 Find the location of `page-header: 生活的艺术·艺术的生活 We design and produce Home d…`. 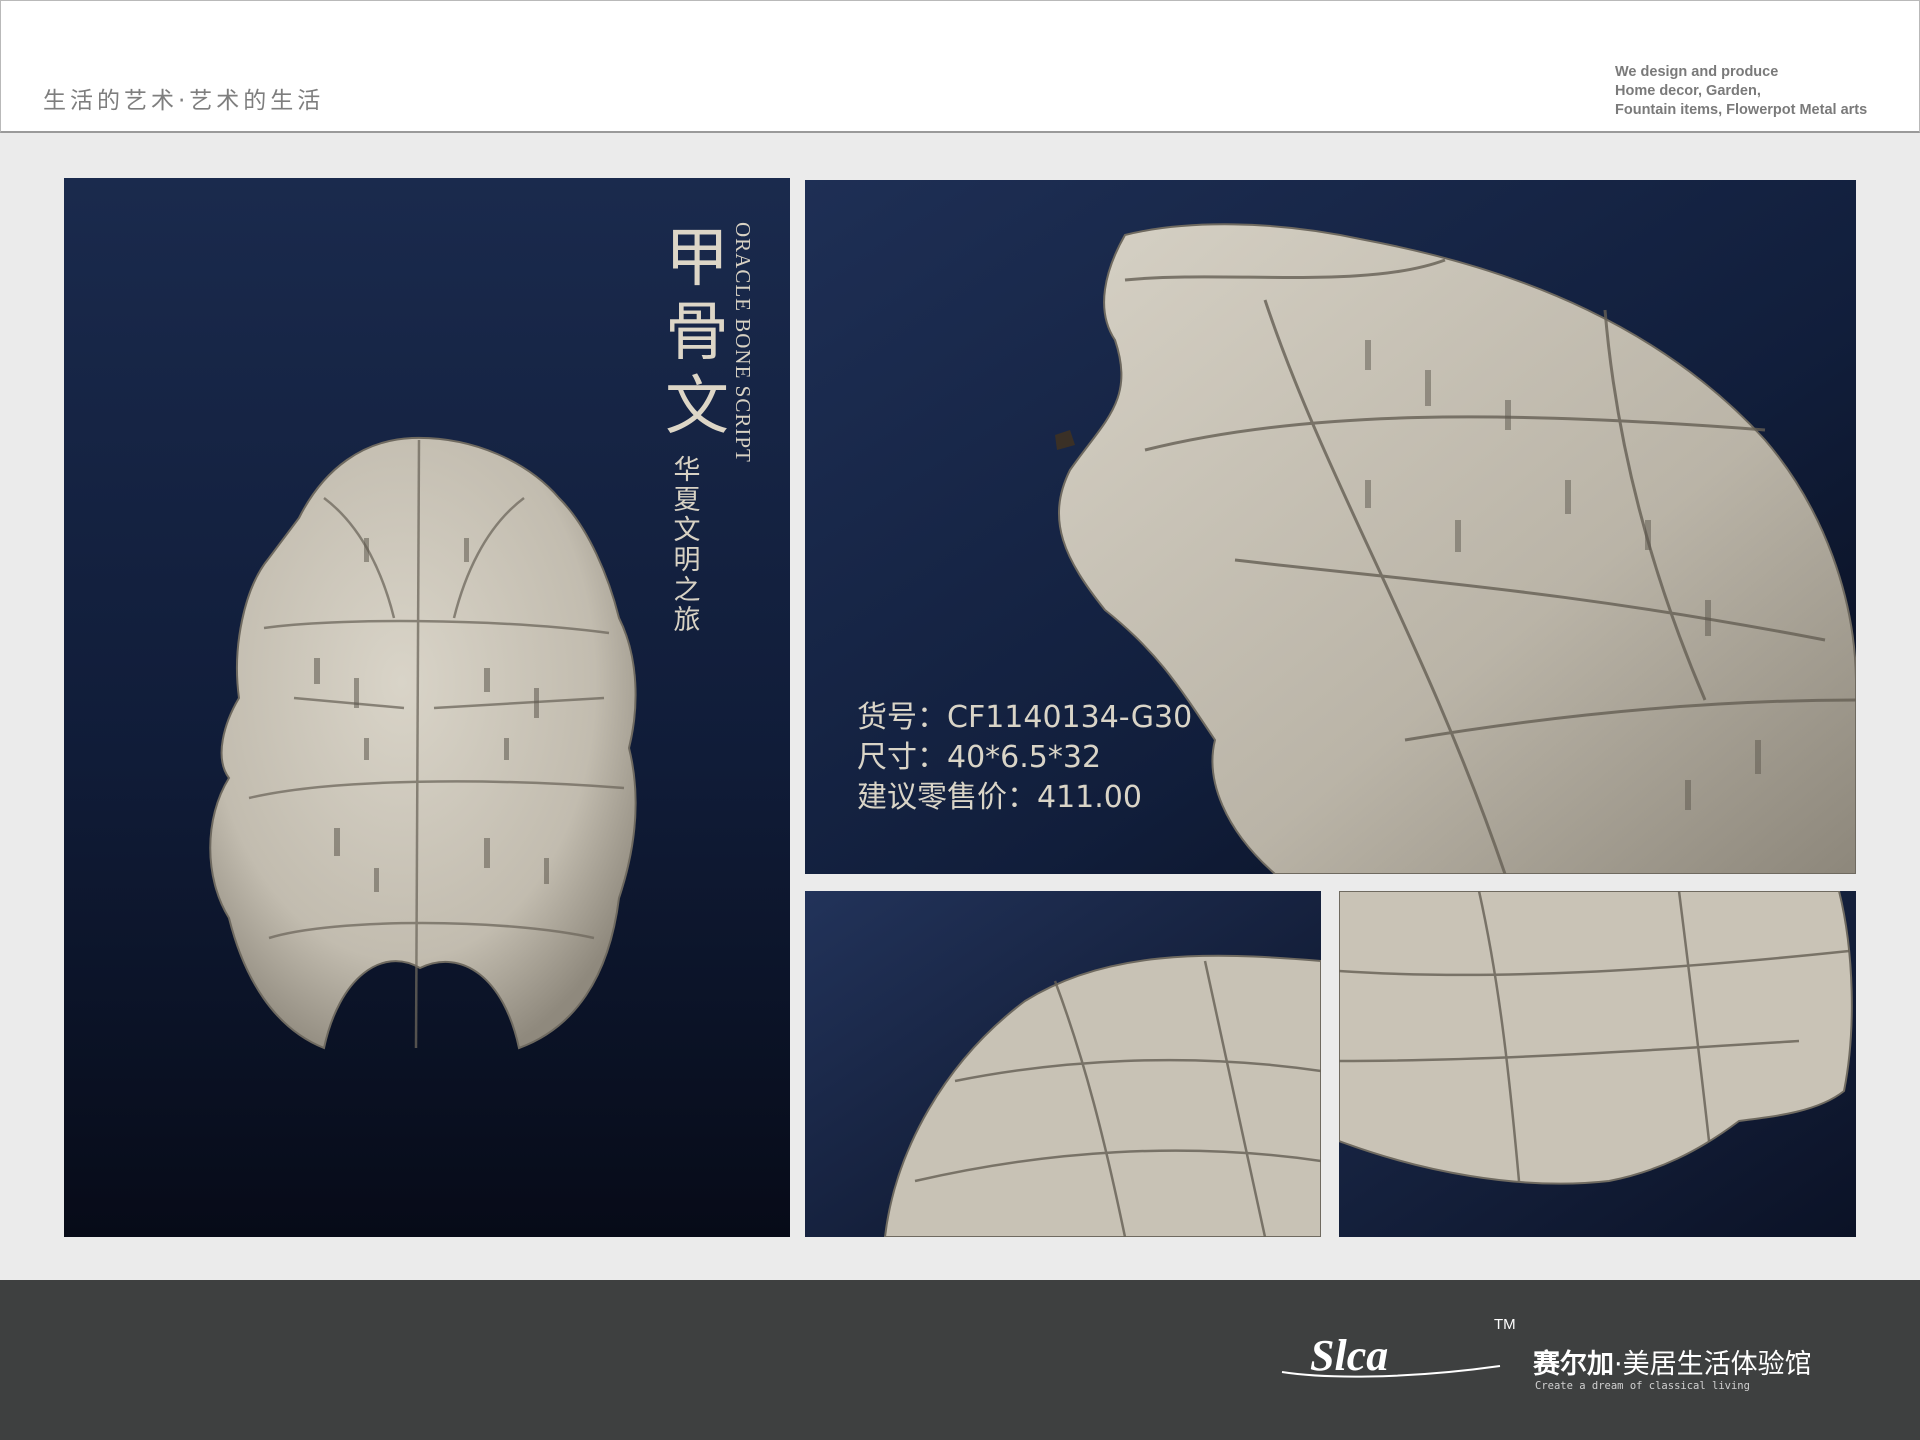

page-header: 生活的艺术·艺术的生活 We design and produce Home d… is located at coordinates (960, 66).